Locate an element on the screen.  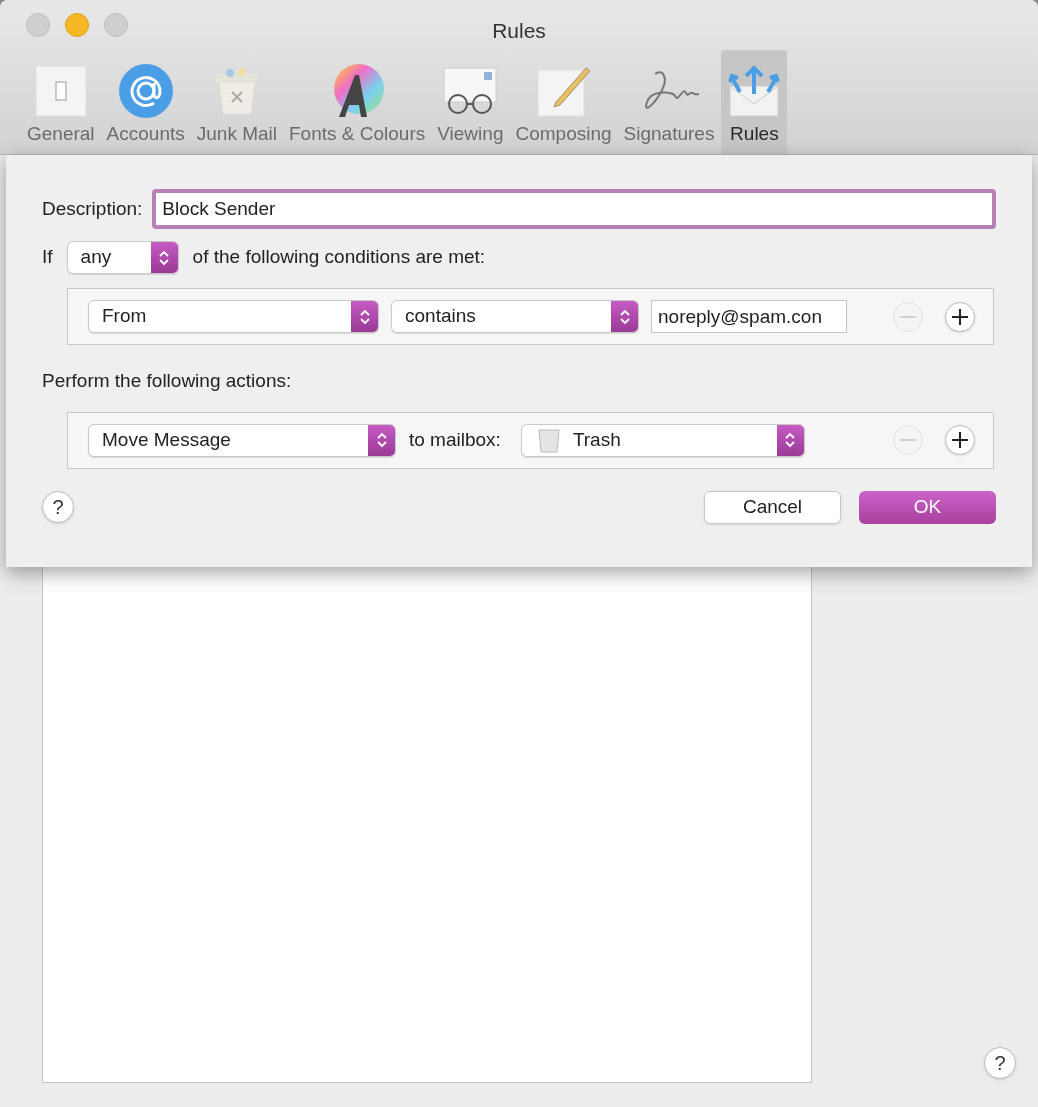
toolbar-tab: Signatures is located at coordinates (669, 102).